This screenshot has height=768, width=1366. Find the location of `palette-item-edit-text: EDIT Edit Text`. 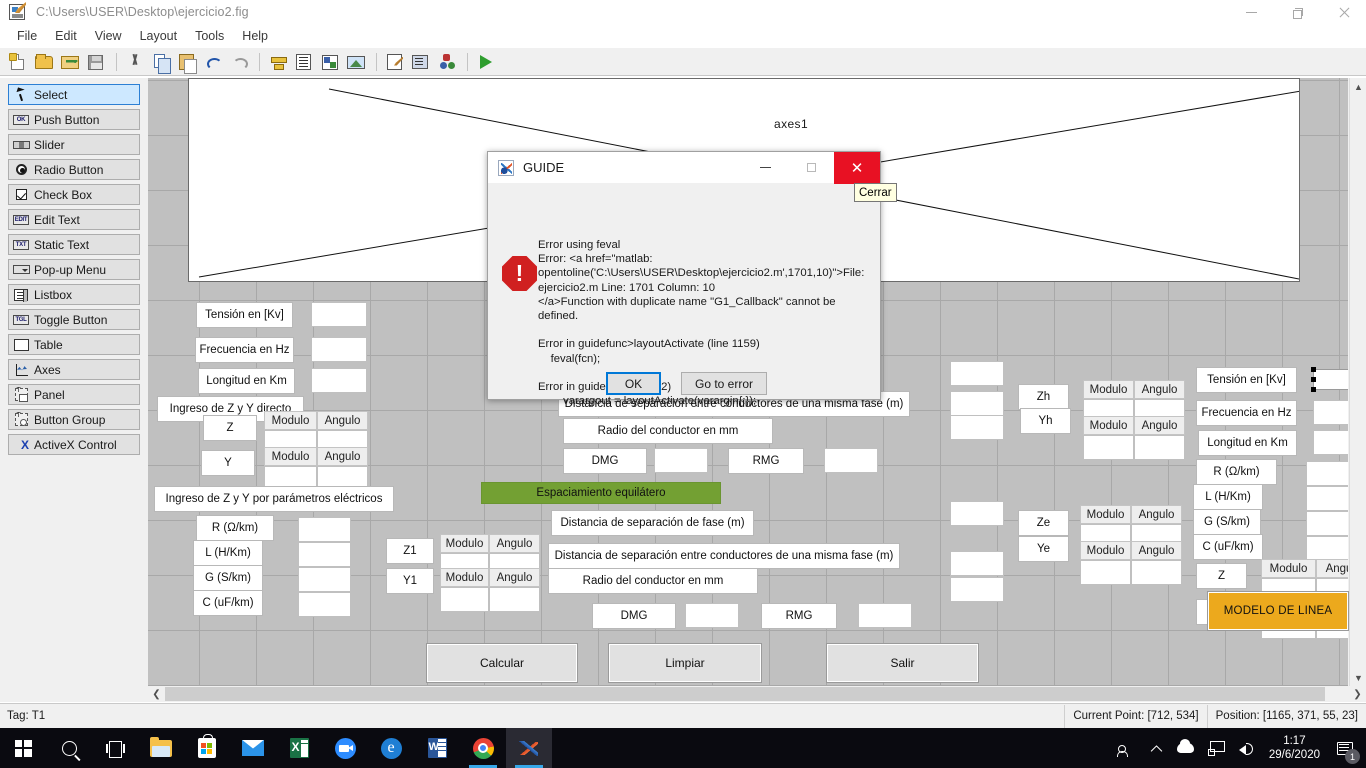

palette-item-edit-text: EDIT Edit Text is located at coordinates (74, 219).